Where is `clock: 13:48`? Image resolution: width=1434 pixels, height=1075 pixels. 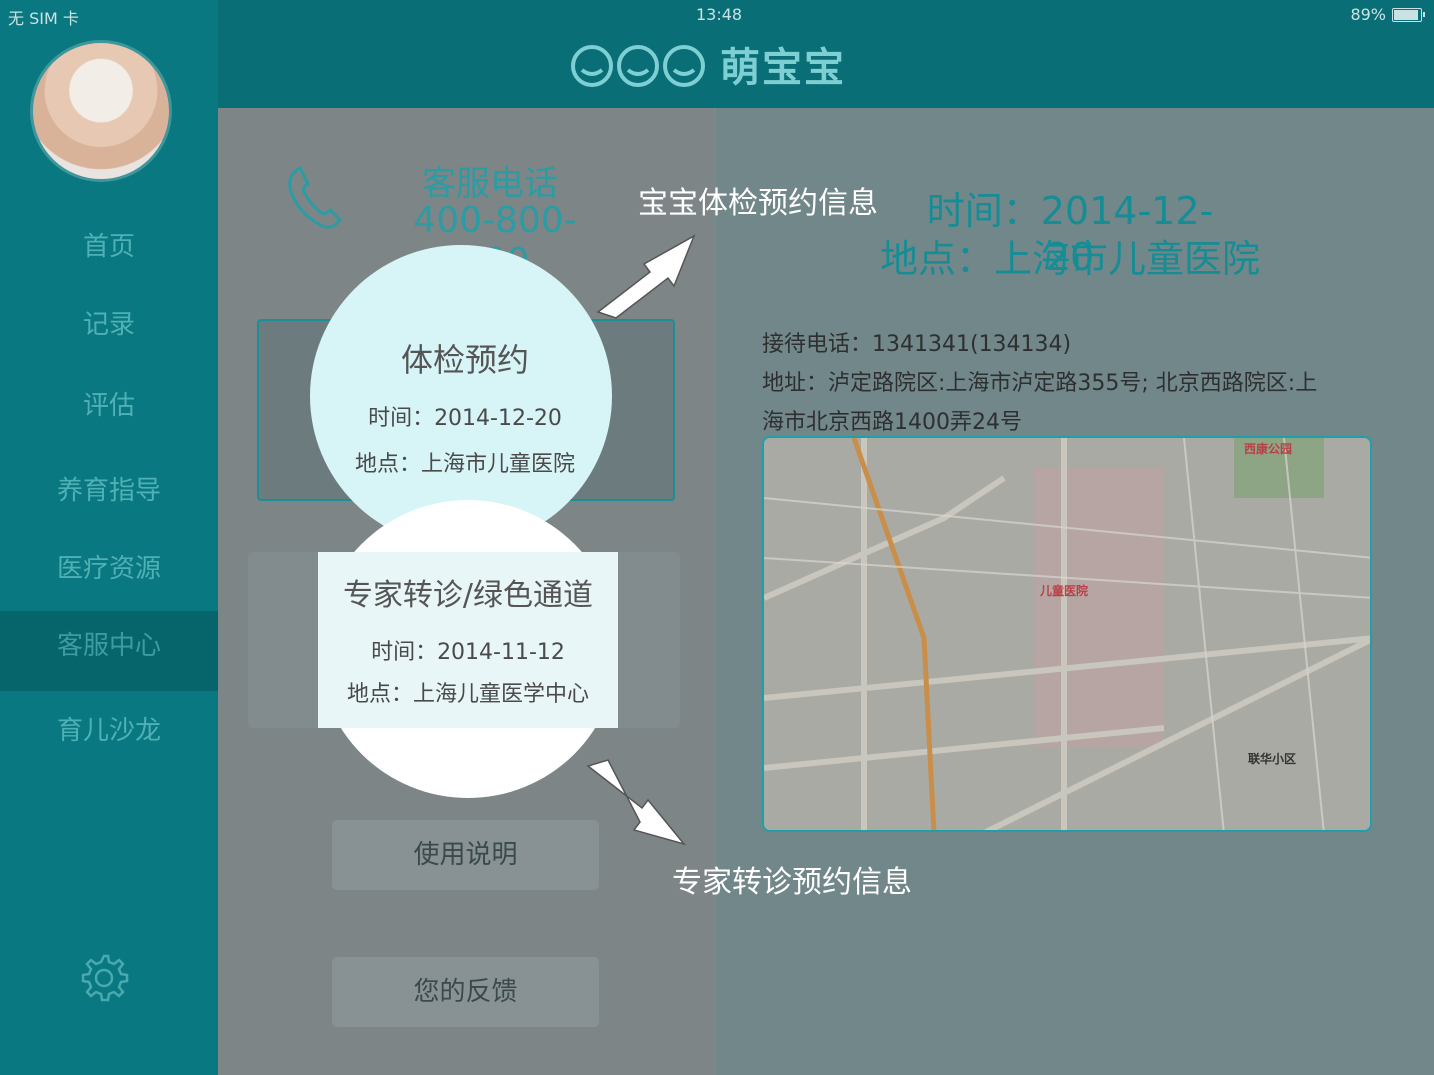 clock: 13:48 is located at coordinates (719, 14).